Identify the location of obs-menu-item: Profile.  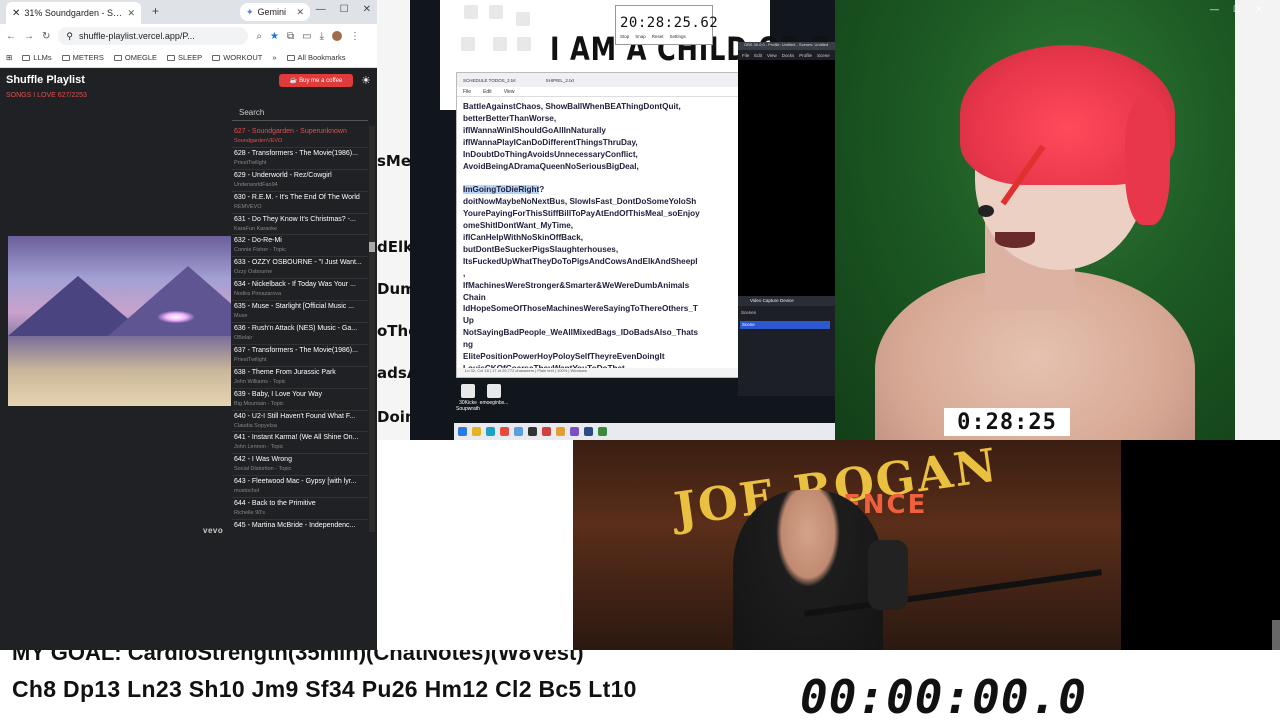
(805, 55).